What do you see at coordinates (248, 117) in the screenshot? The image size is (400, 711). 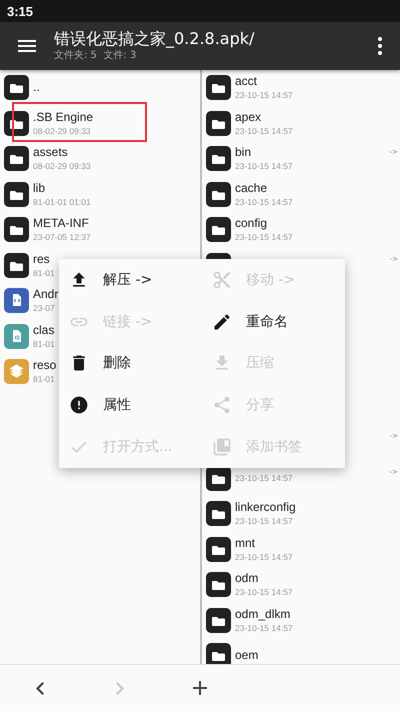 I see `file-name: apex` at bounding box center [248, 117].